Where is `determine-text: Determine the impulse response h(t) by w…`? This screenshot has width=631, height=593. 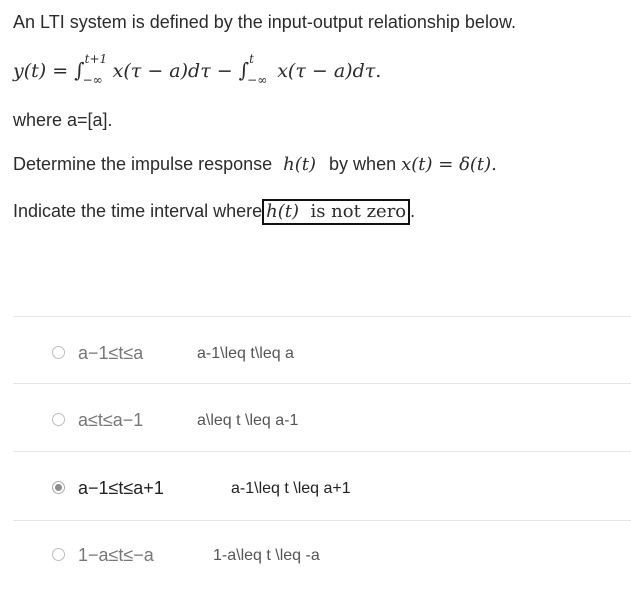 determine-text: Determine the impulse response h(t) by w… is located at coordinates (255, 164).